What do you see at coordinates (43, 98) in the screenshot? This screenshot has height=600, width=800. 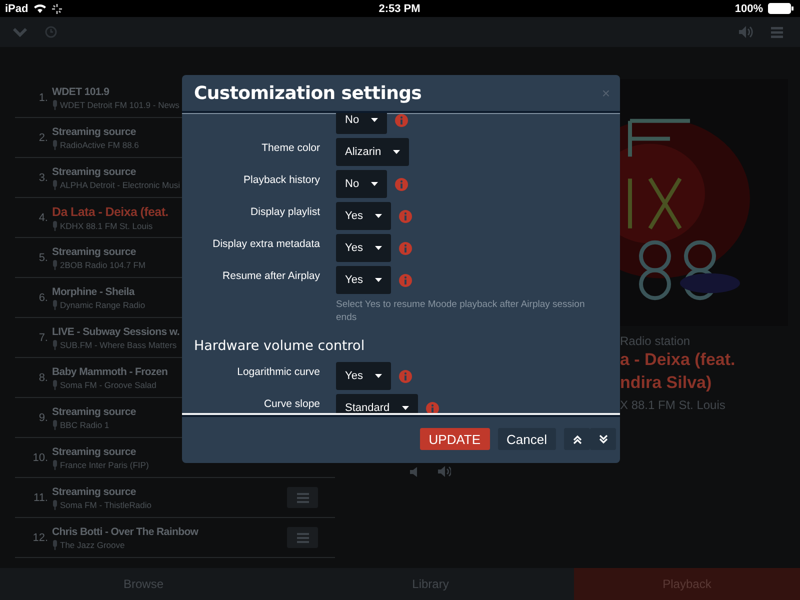 I see `track-number: 1.` at bounding box center [43, 98].